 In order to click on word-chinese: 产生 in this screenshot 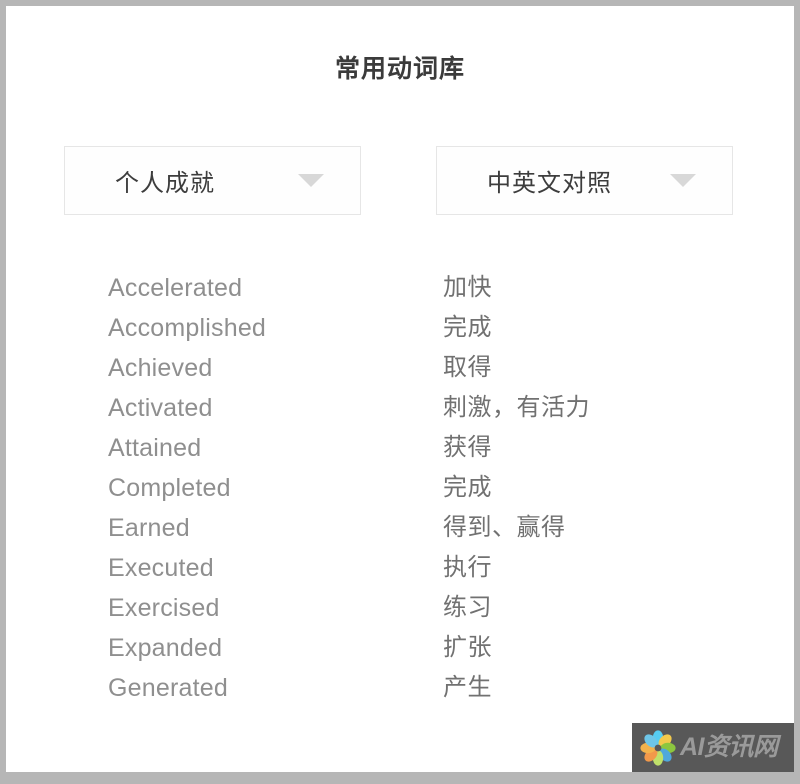, I will do `click(467, 687)`.